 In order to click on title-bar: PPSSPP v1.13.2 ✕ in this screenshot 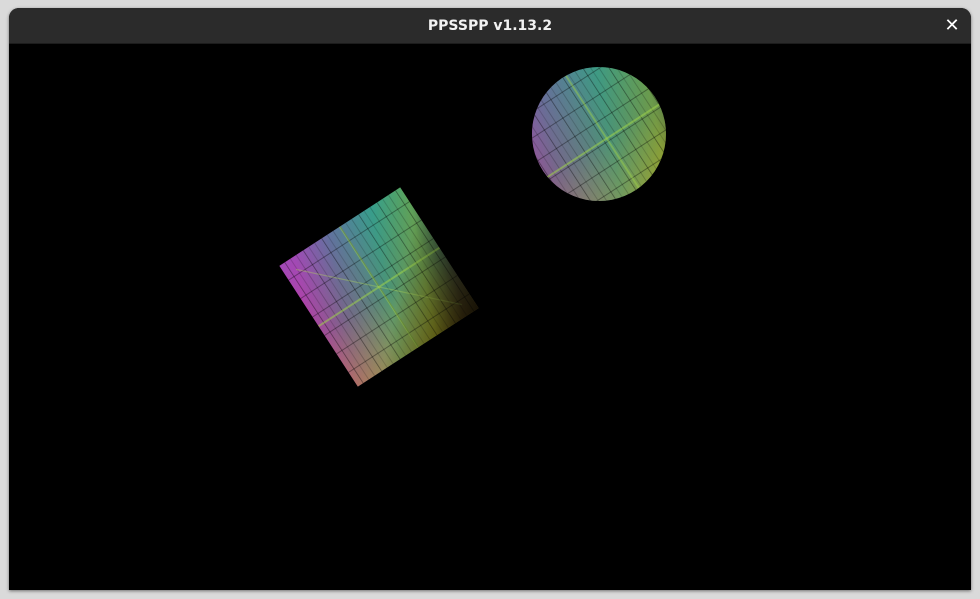, I will do `click(490, 26)`.